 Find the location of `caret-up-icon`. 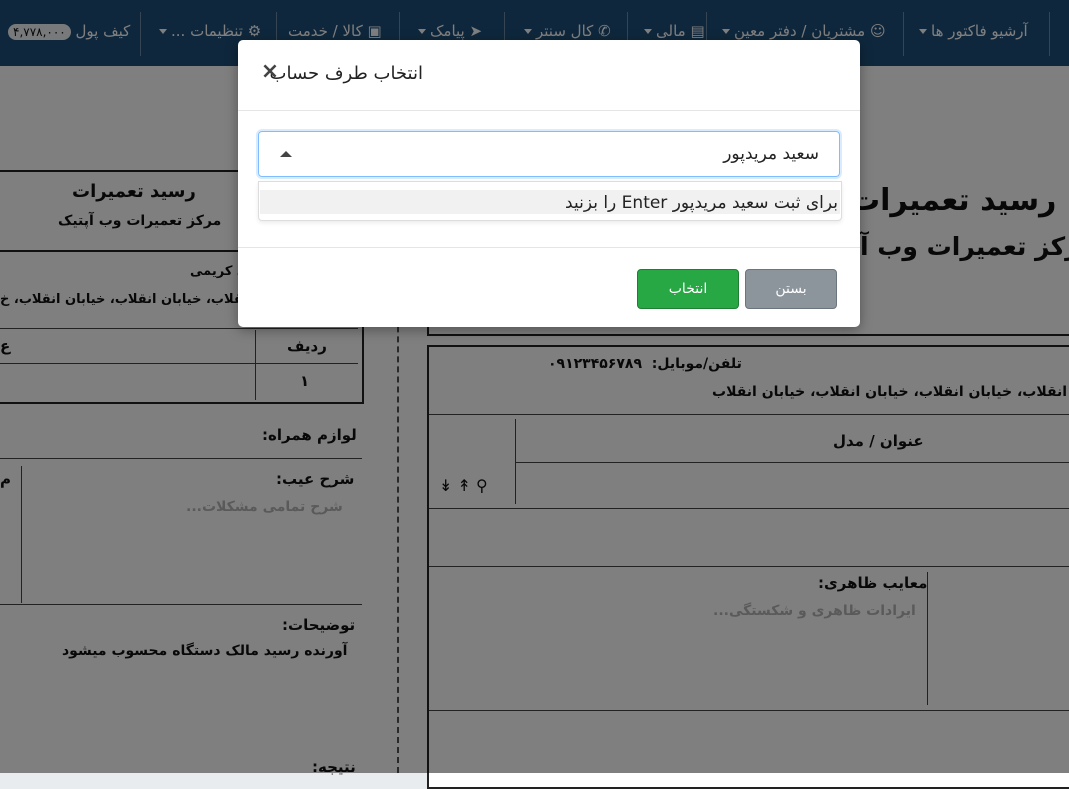

caret-up-icon is located at coordinates (286, 154).